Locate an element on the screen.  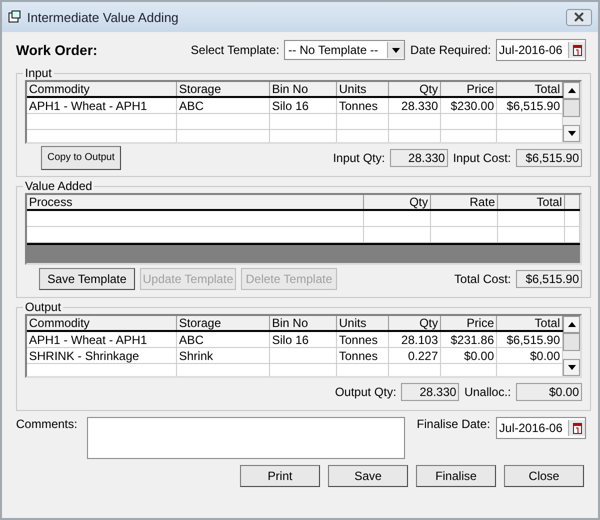
total-cost-field: $6,515.90 is located at coordinates (549, 279).